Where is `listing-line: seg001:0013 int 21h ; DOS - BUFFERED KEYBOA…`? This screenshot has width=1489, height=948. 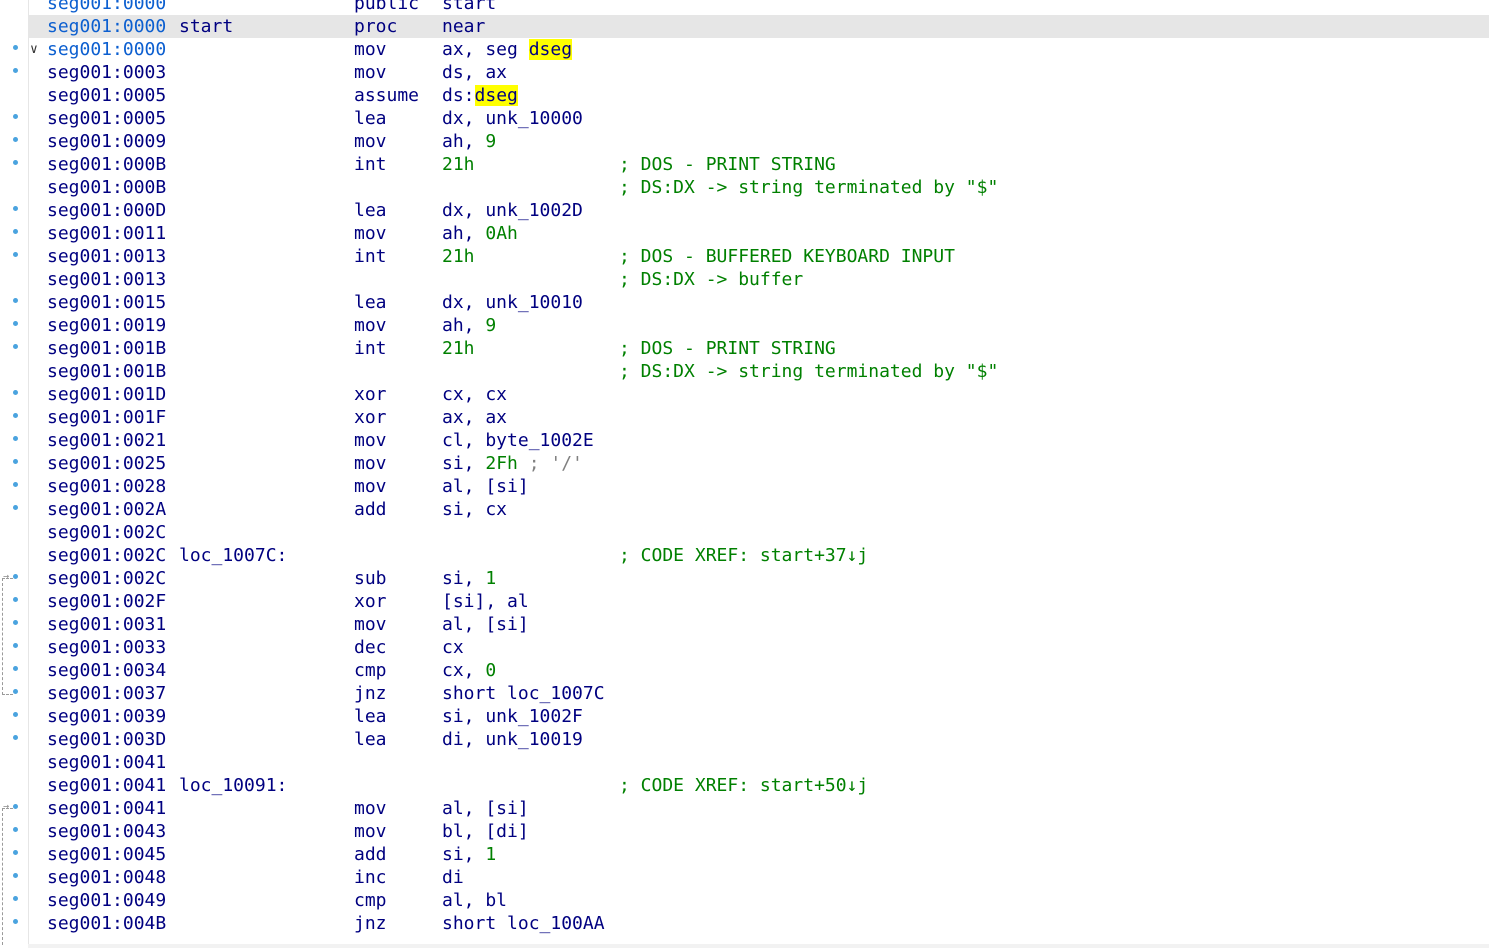 listing-line: seg001:0013 int 21h ; DOS - BUFFERED KEYBOA… is located at coordinates (758, 256).